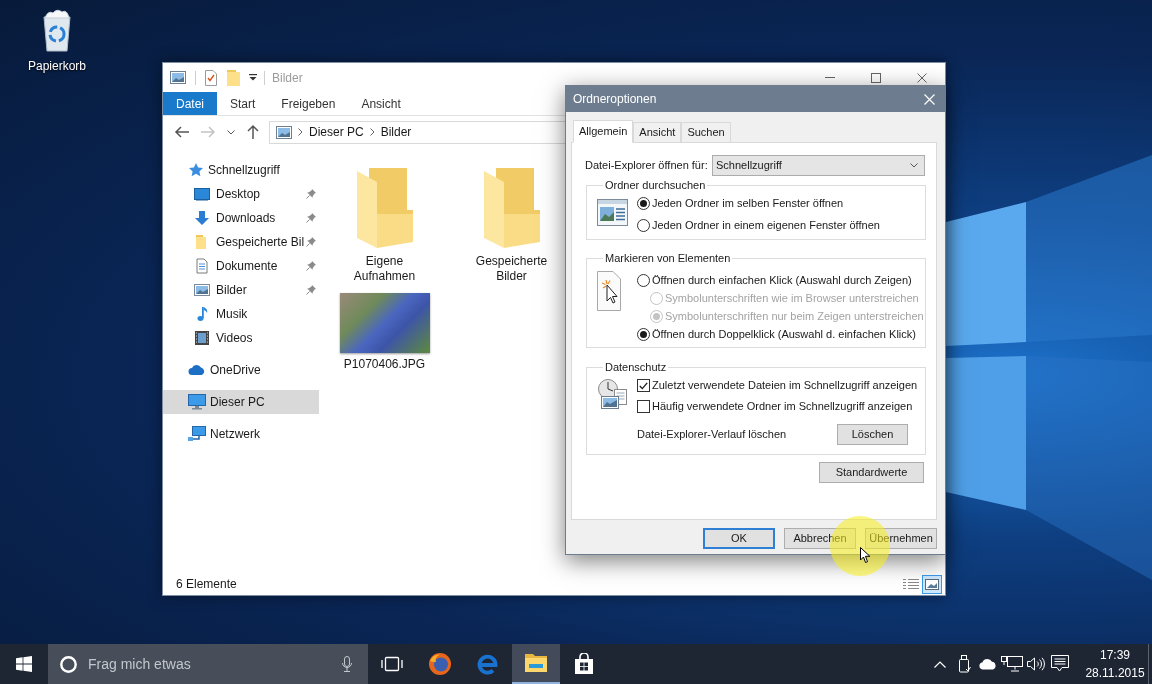 The height and width of the screenshot is (684, 1152). I want to click on details-view-icon, so click(911, 584).